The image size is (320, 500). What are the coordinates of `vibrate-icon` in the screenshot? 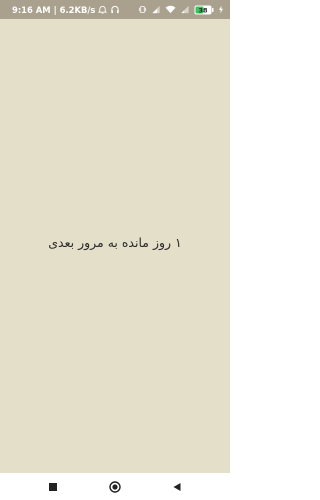 It's located at (142, 9).